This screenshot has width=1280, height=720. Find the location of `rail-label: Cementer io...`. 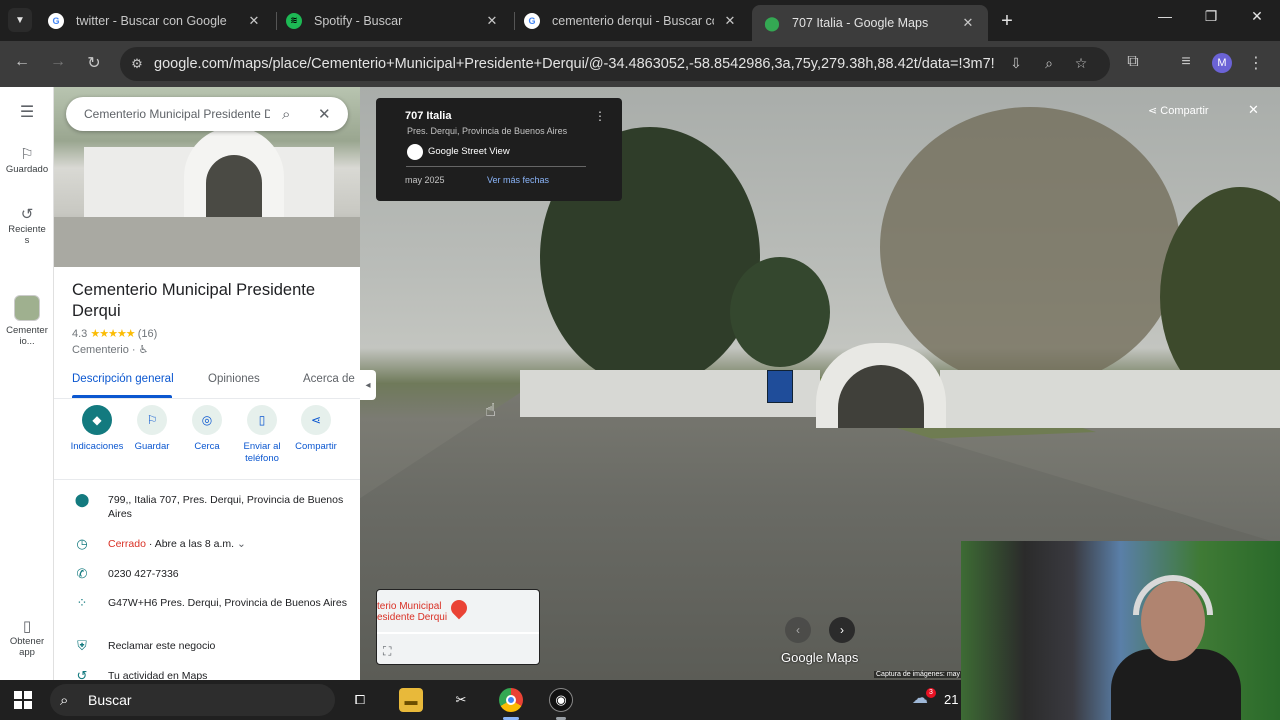

rail-label: Cementer io... is located at coordinates (27, 336).